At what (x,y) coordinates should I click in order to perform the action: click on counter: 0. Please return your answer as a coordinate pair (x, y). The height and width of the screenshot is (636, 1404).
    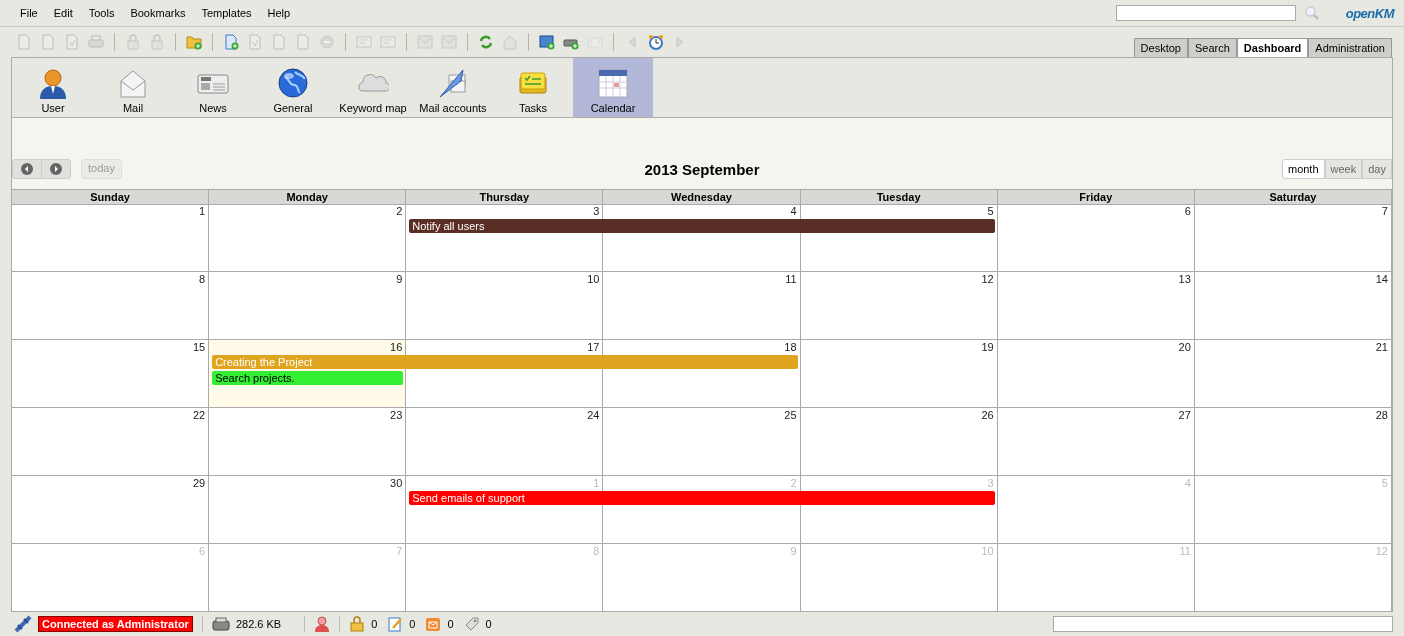
    Looking at the image, I should click on (374, 624).